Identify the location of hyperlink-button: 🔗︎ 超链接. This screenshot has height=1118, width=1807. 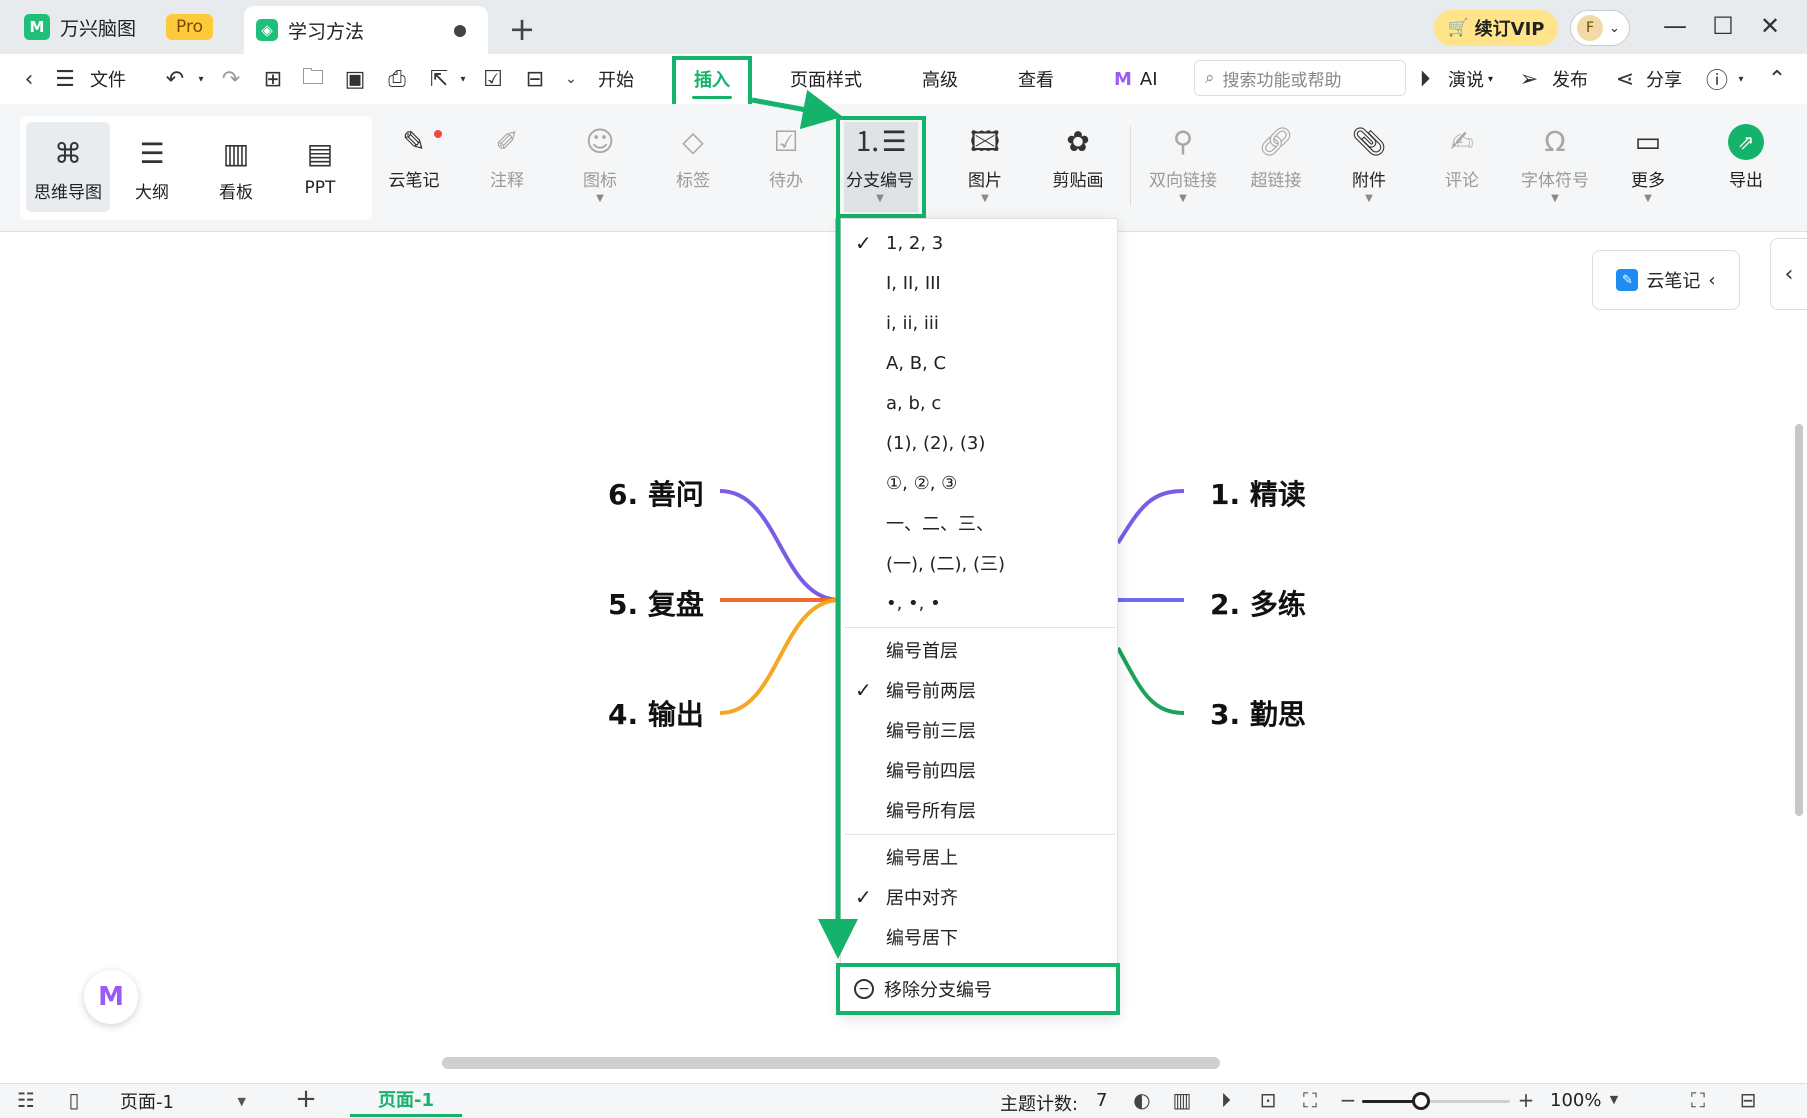
(1276, 155).